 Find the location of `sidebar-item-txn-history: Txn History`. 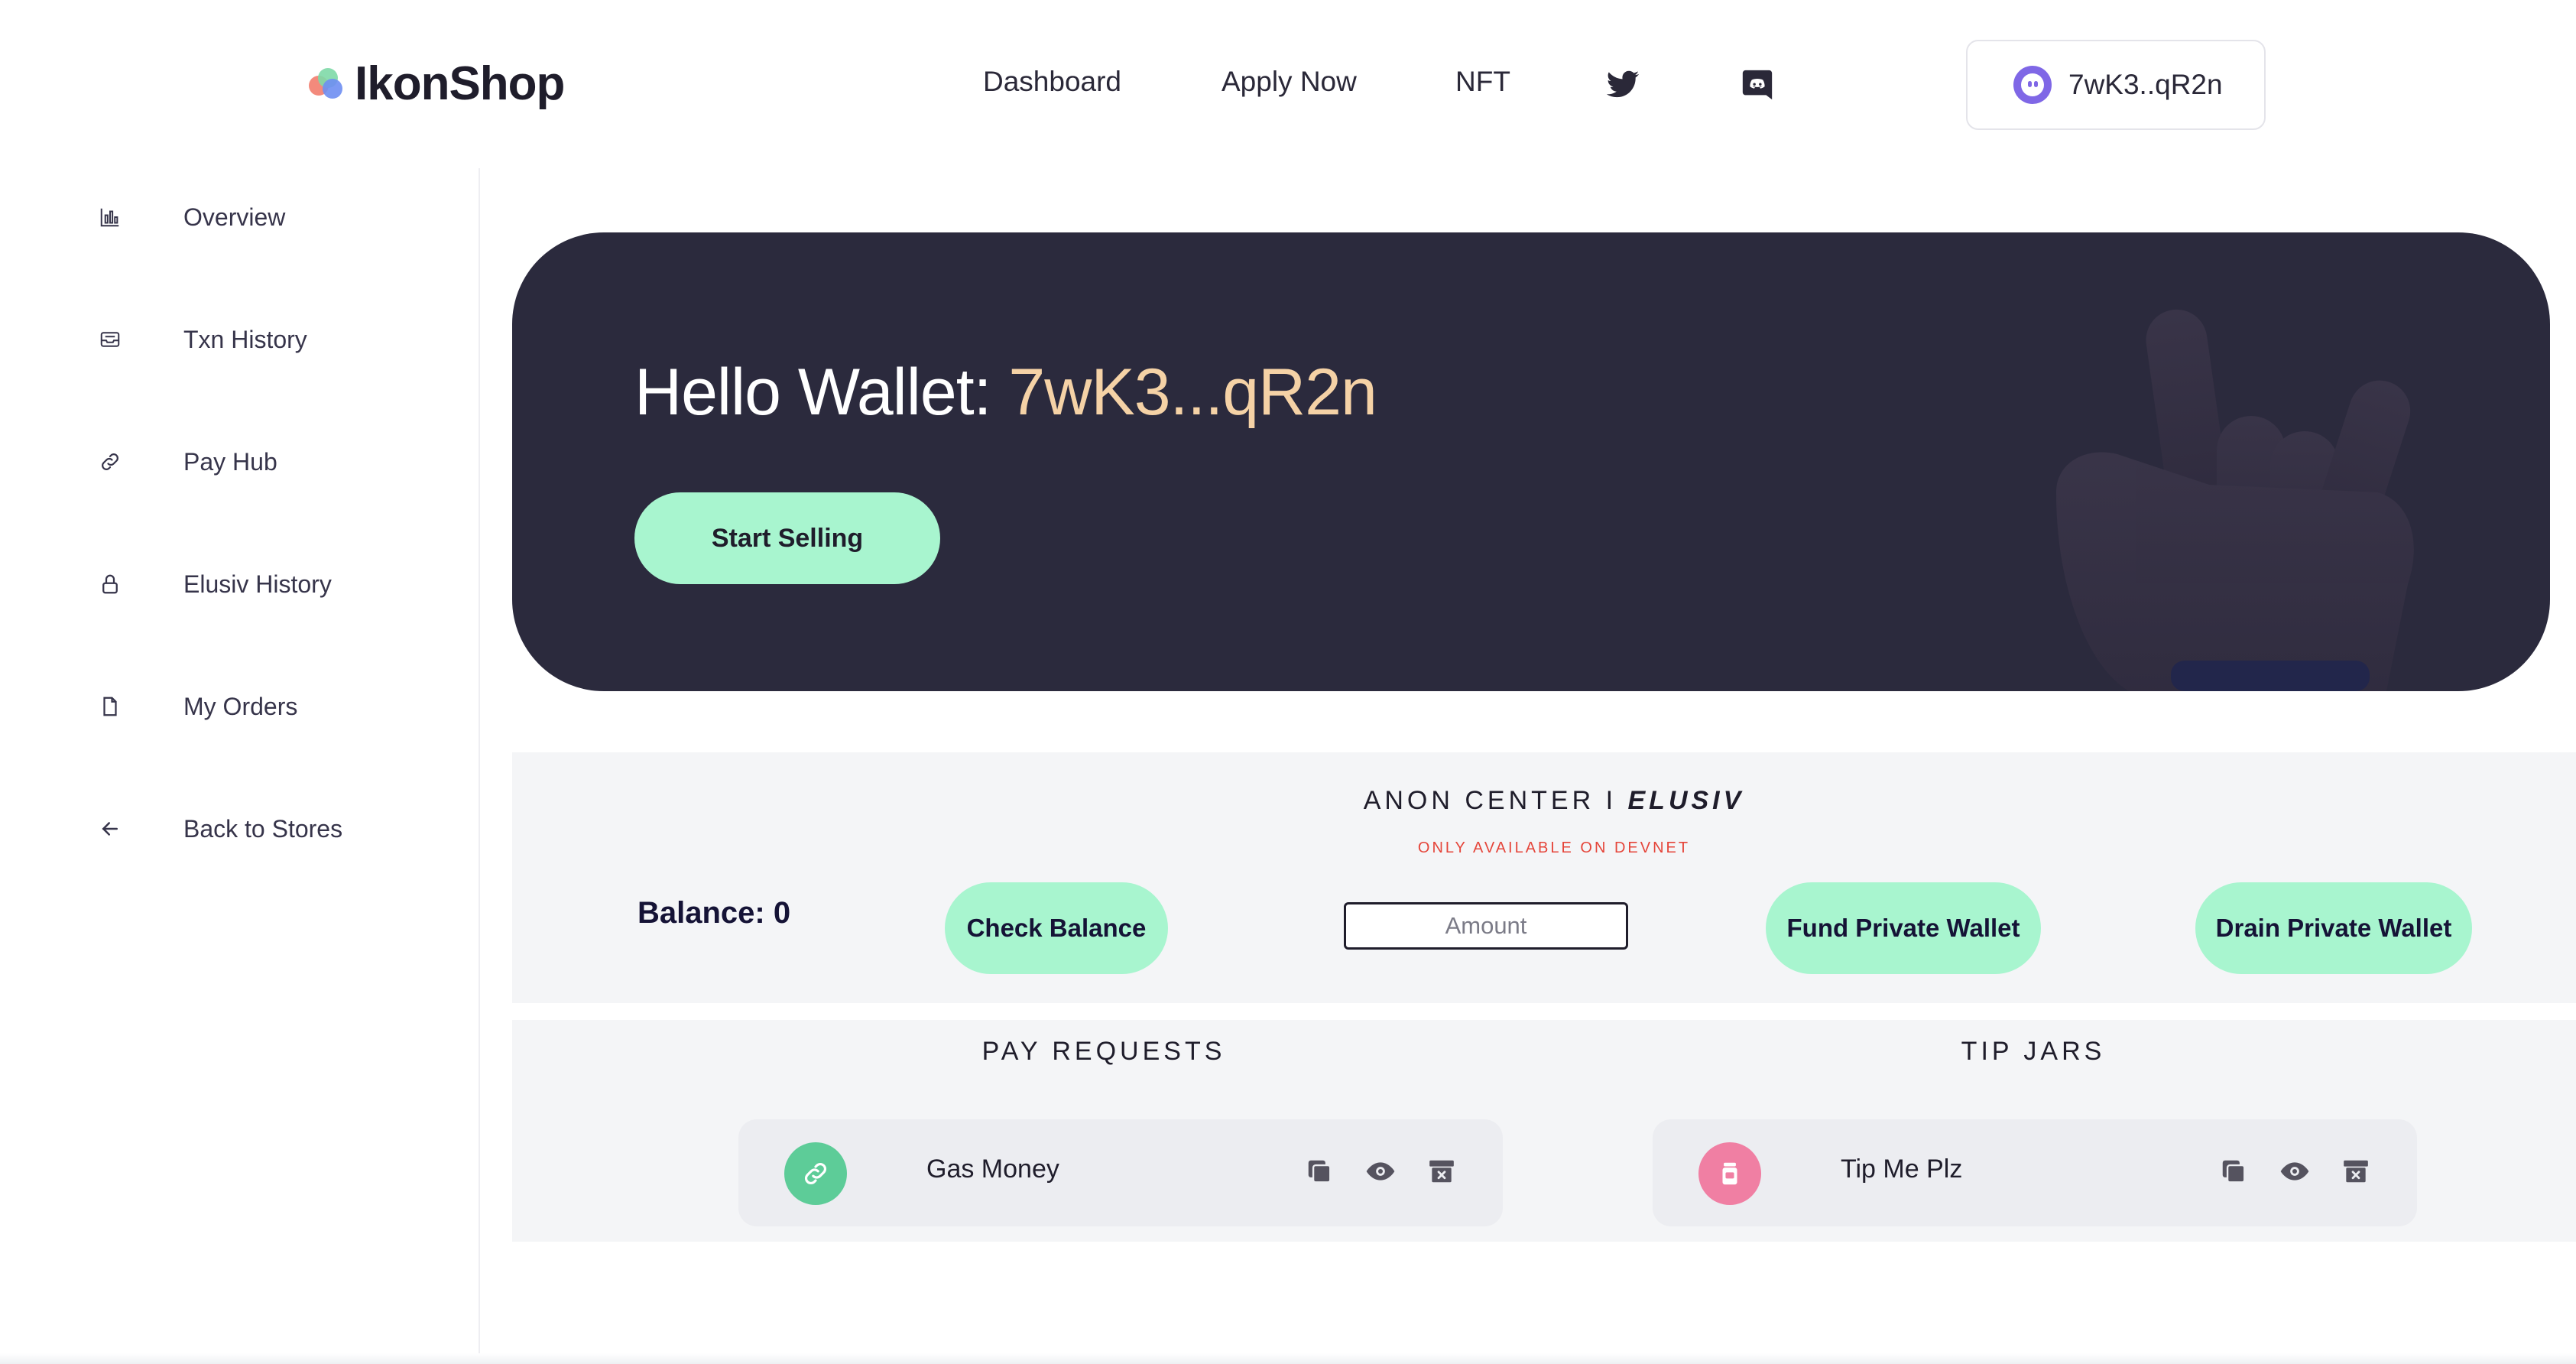

sidebar-item-txn-history: Txn History is located at coordinates (240, 339).